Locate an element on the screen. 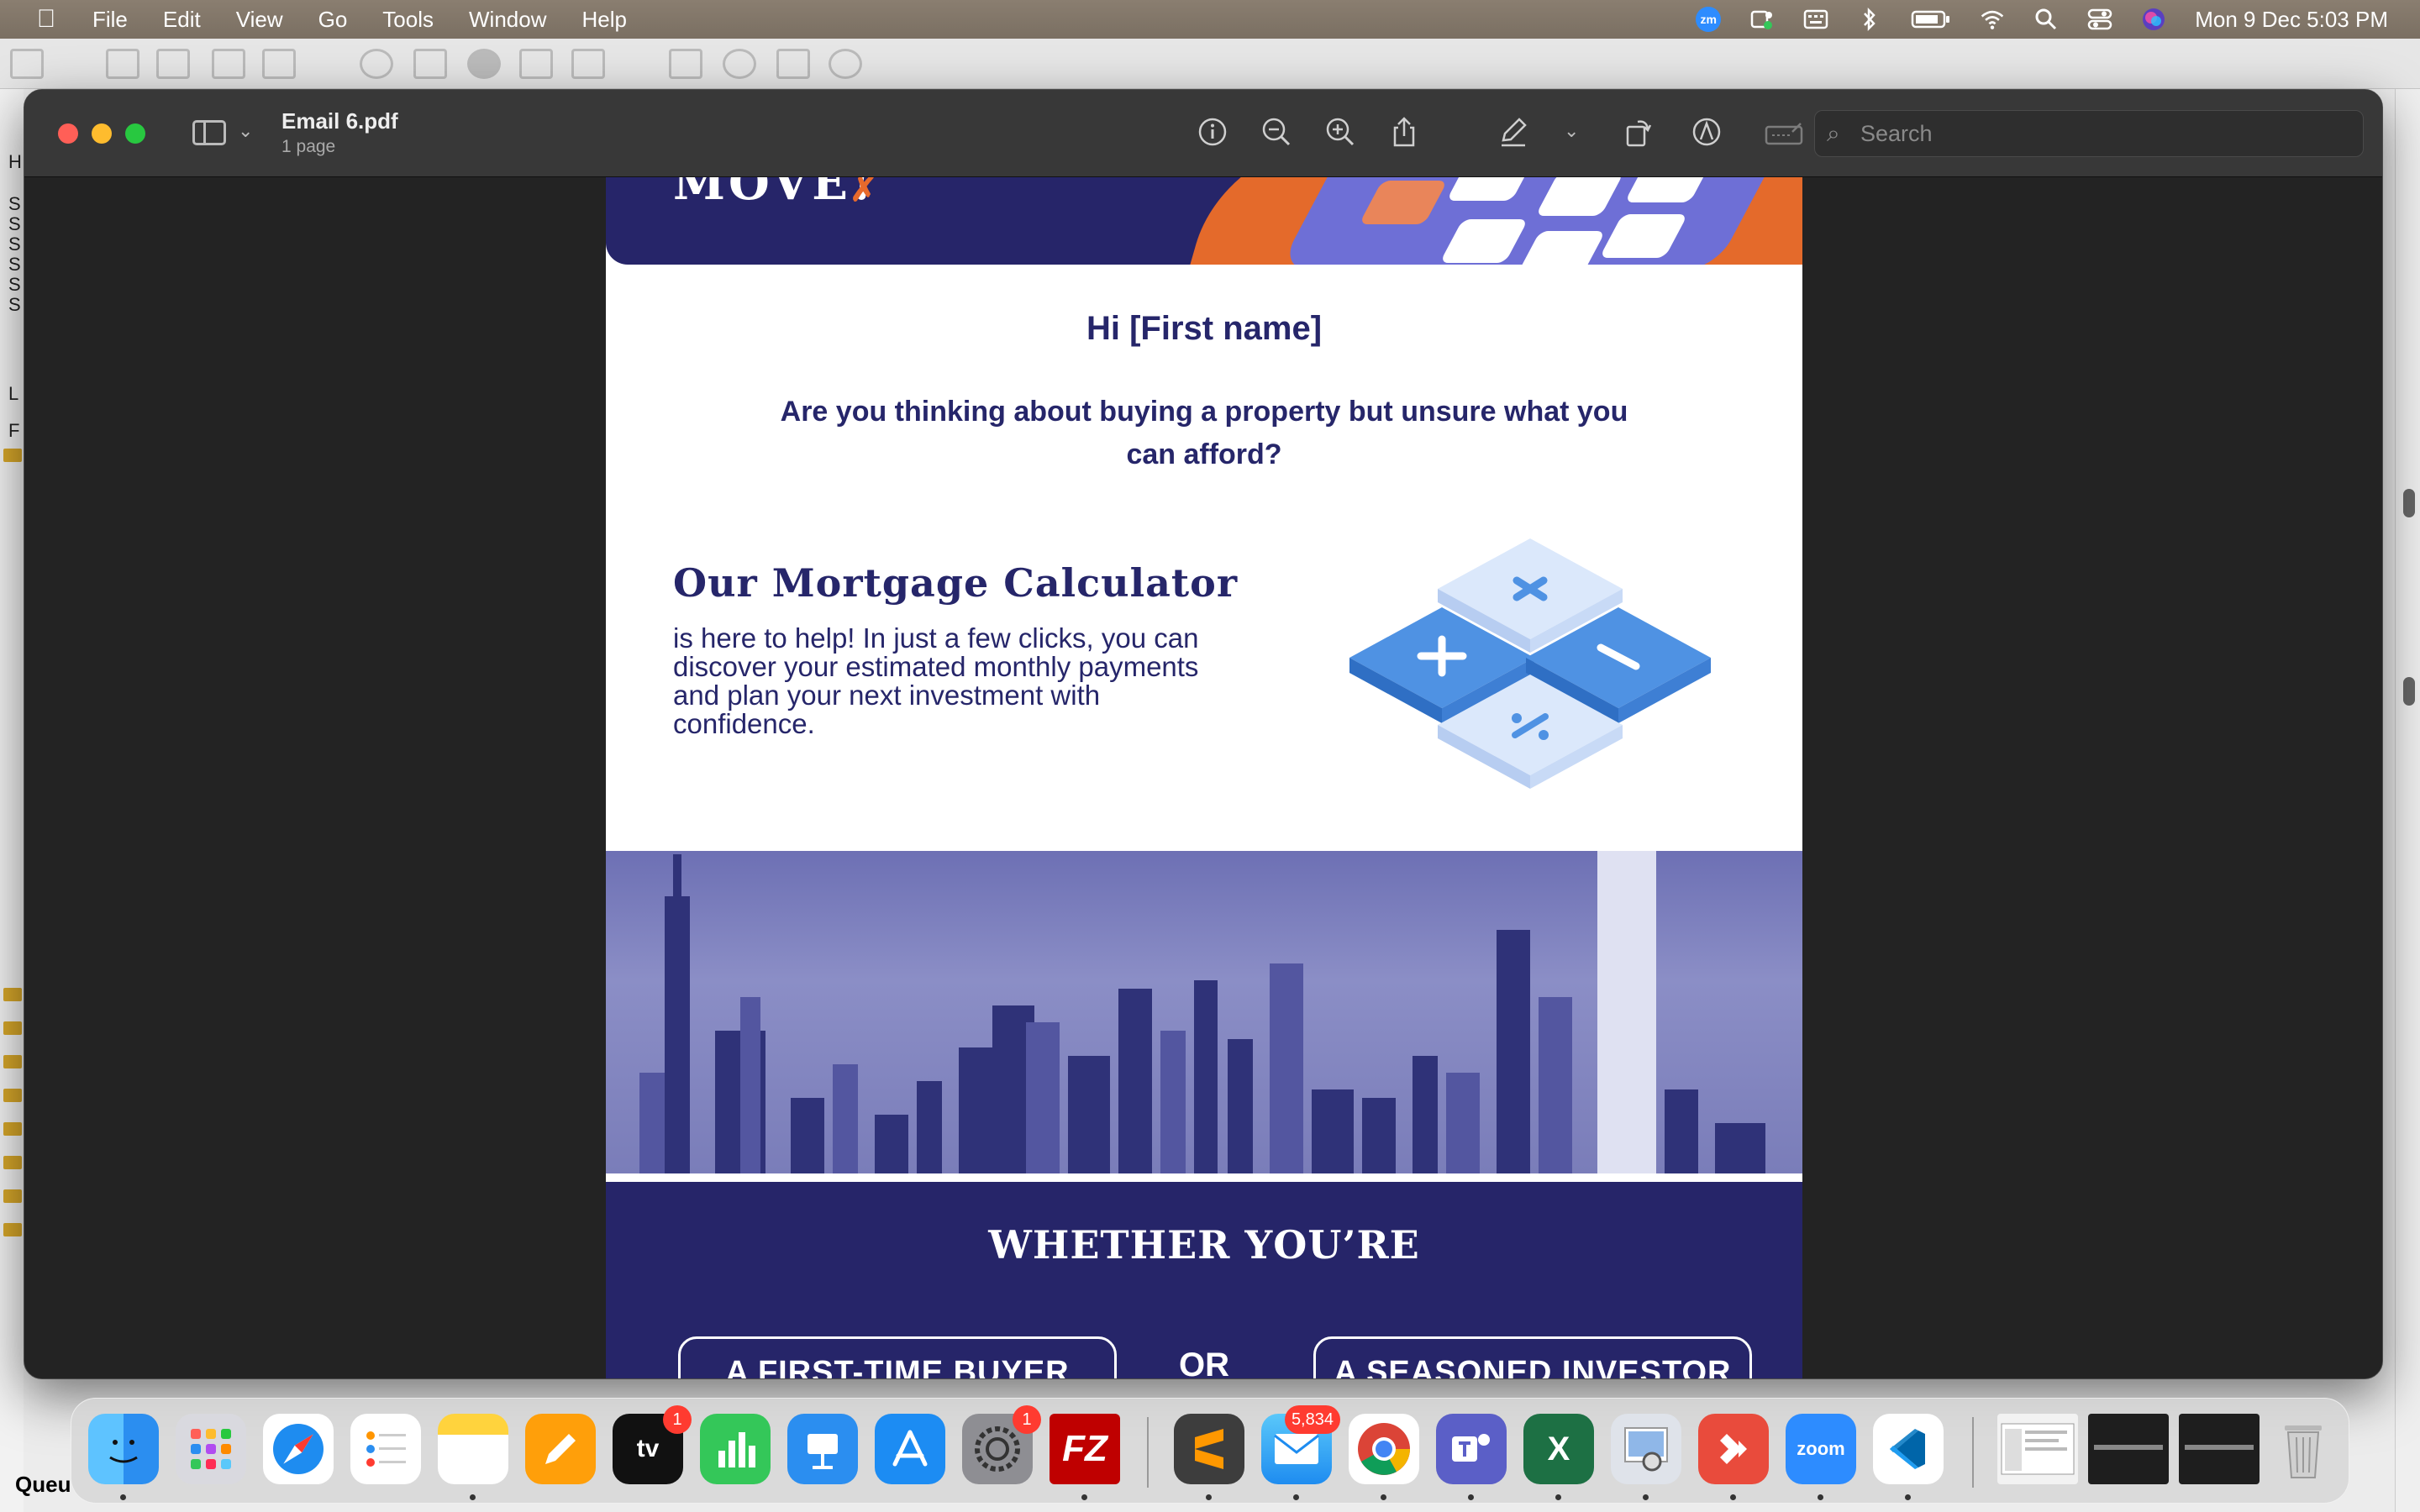 The image size is (2420, 1512). menu-go: Go is located at coordinates (333, 20).